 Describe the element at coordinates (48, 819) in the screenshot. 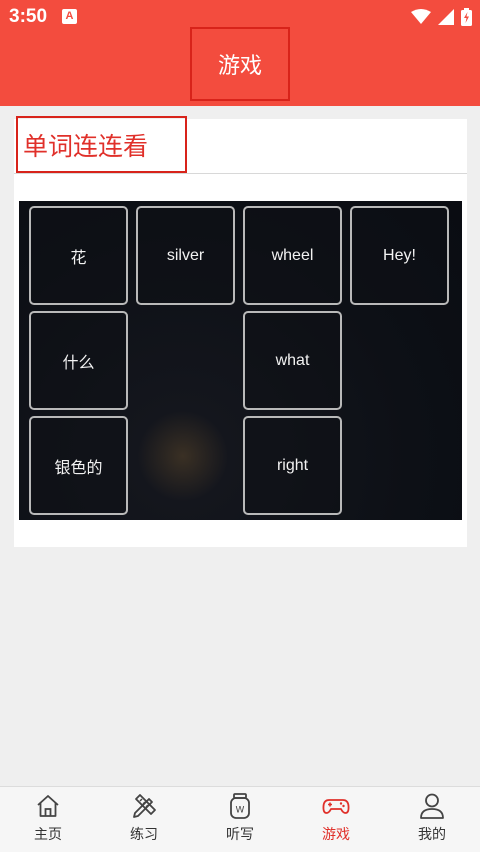

I see `nav-item-home: 主页` at that location.